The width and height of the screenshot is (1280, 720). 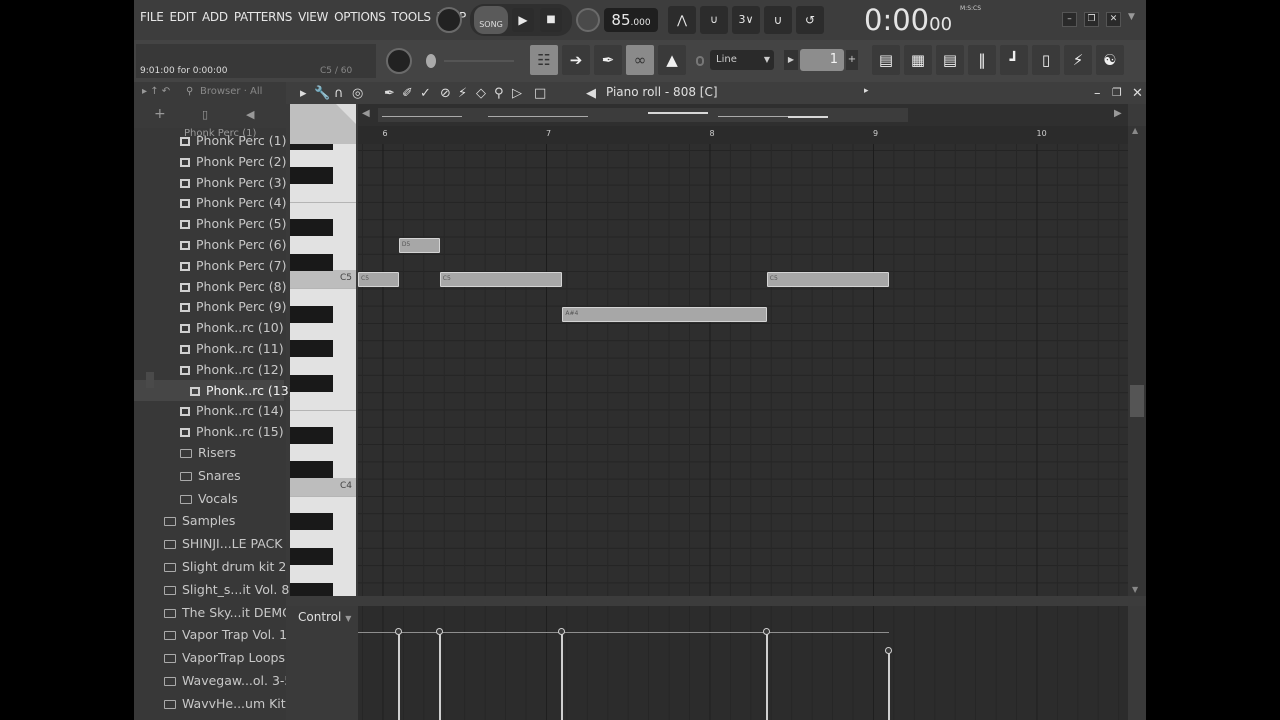 I want to click on link-icon: ∞, so click(x=640, y=60).